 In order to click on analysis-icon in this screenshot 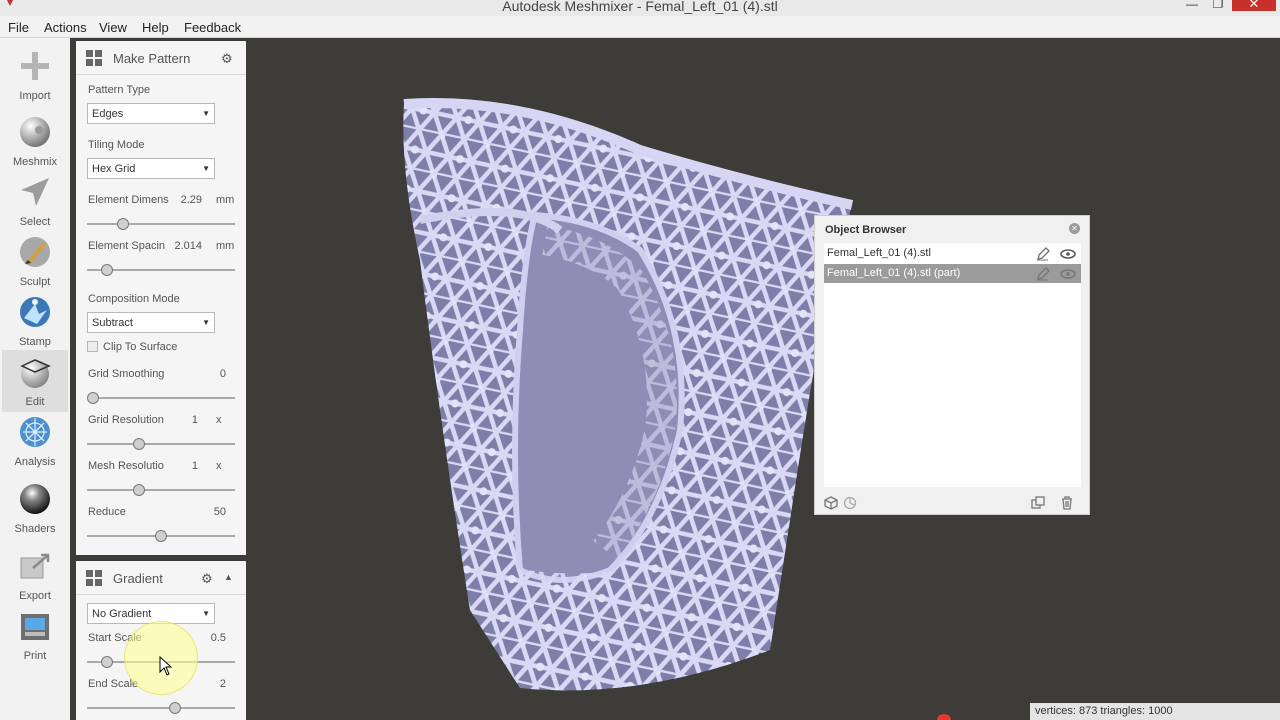, I will do `click(35, 432)`.